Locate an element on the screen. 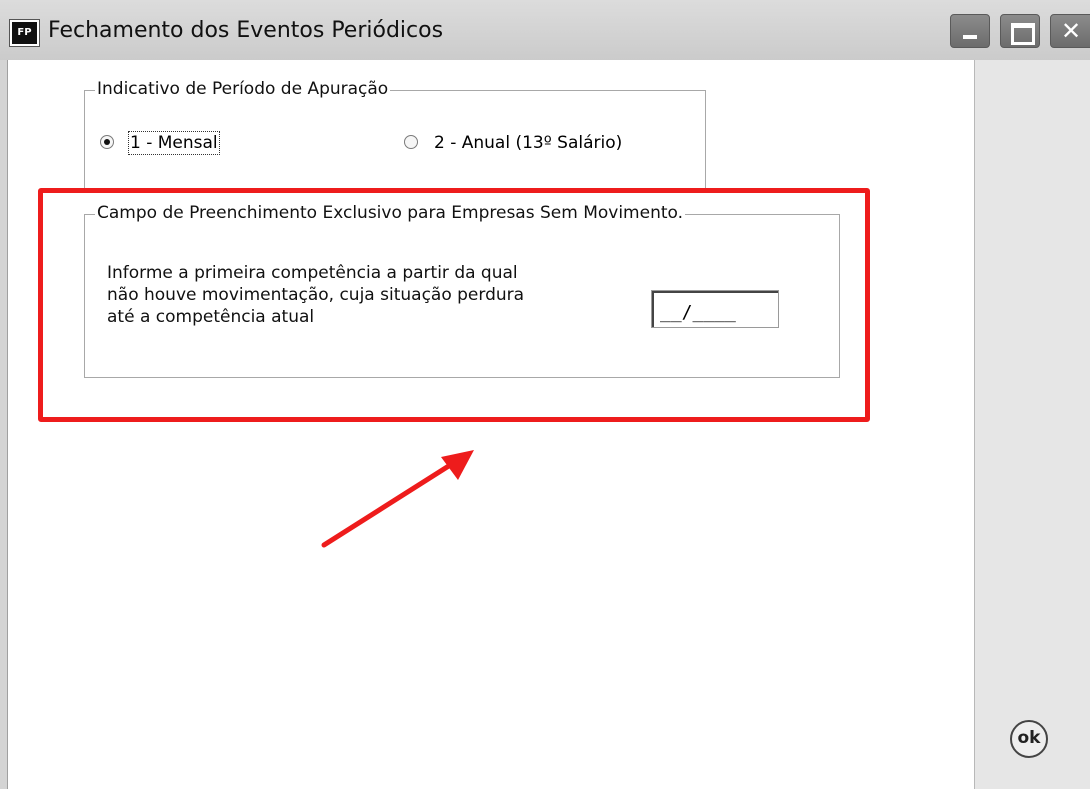 Image resolution: width=1090 pixels, height=789 pixels. period-group-legend: Indicativo de Período de Apuração is located at coordinates (243, 89).